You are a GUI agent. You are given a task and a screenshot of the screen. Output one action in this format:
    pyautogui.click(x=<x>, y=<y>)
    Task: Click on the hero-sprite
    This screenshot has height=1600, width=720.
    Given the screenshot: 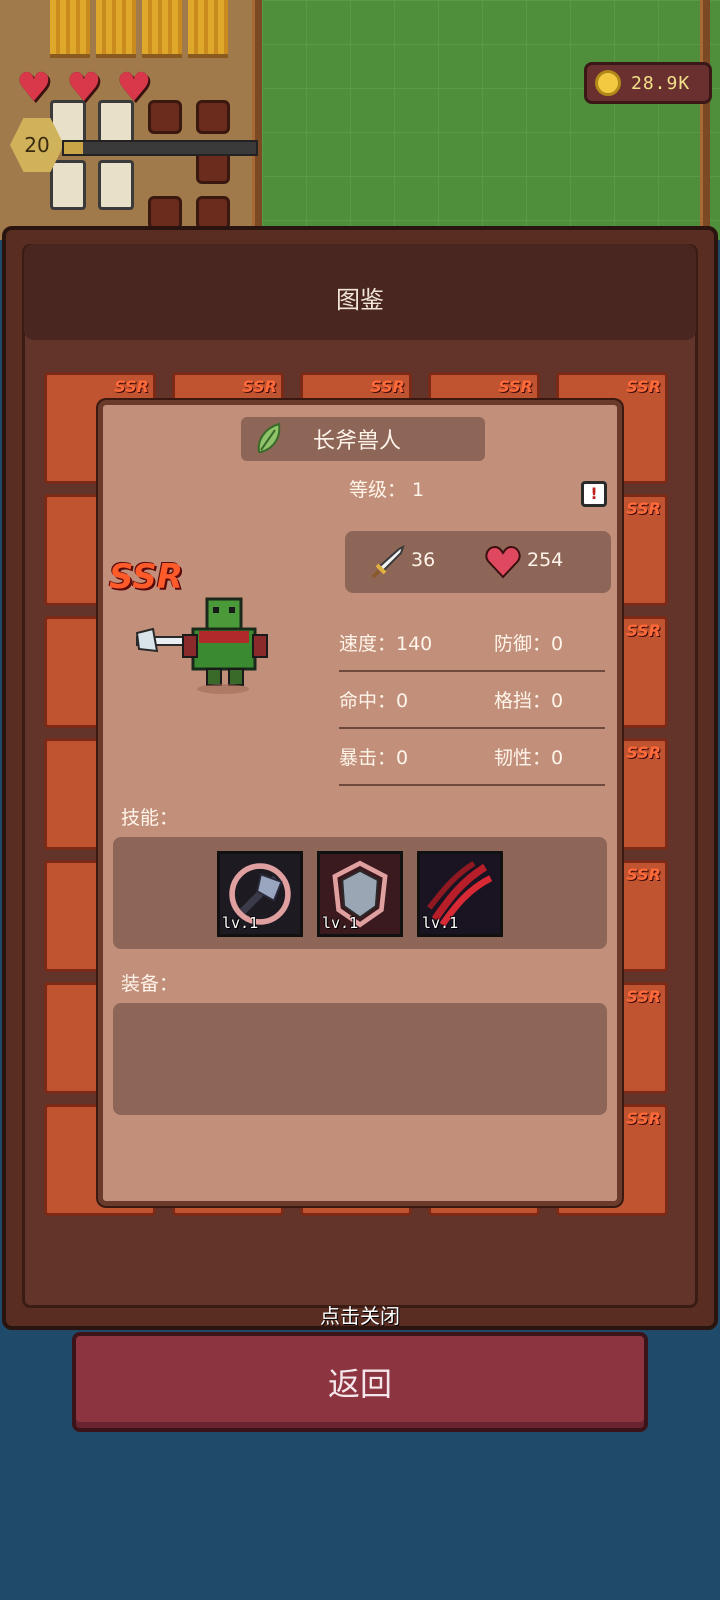 What is the action you would take?
    pyautogui.click(x=201, y=645)
    